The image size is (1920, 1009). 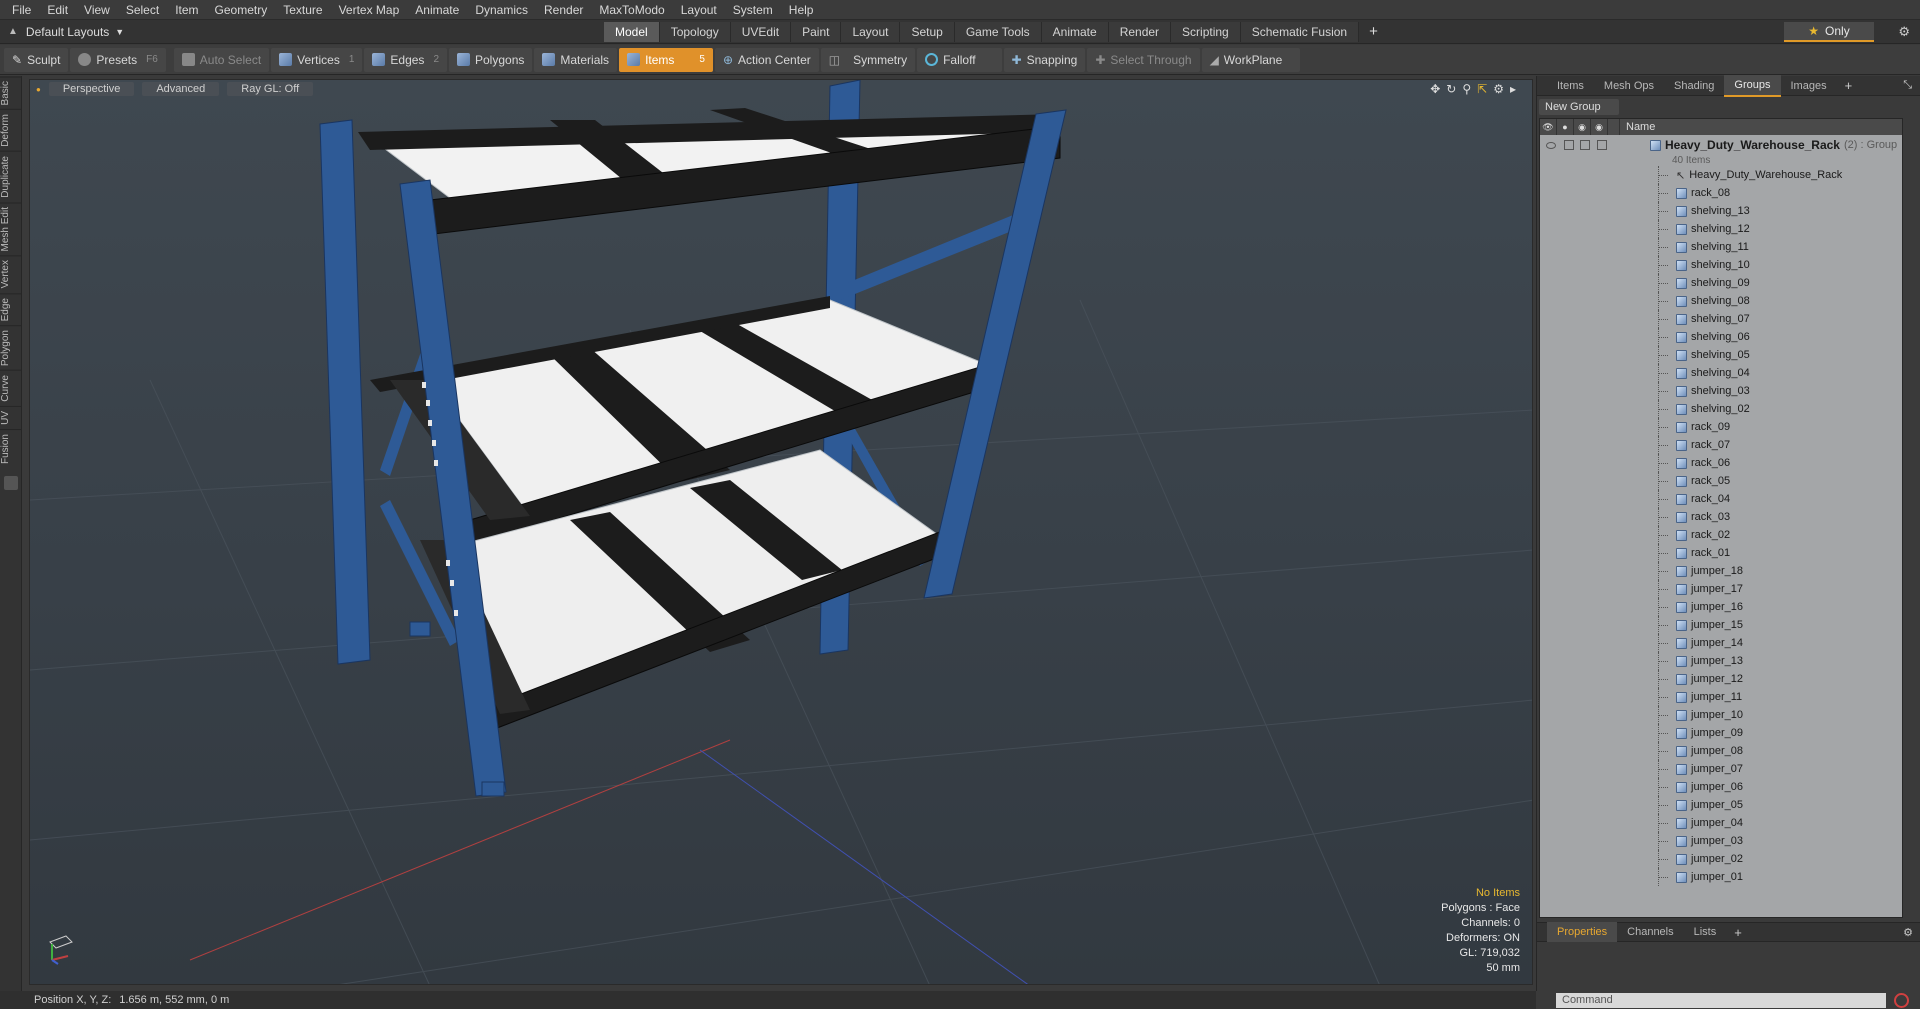 What do you see at coordinates (1721, 553) in the screenshot?
I see `list-item: rack_01` at bounding box center [1721, 553].